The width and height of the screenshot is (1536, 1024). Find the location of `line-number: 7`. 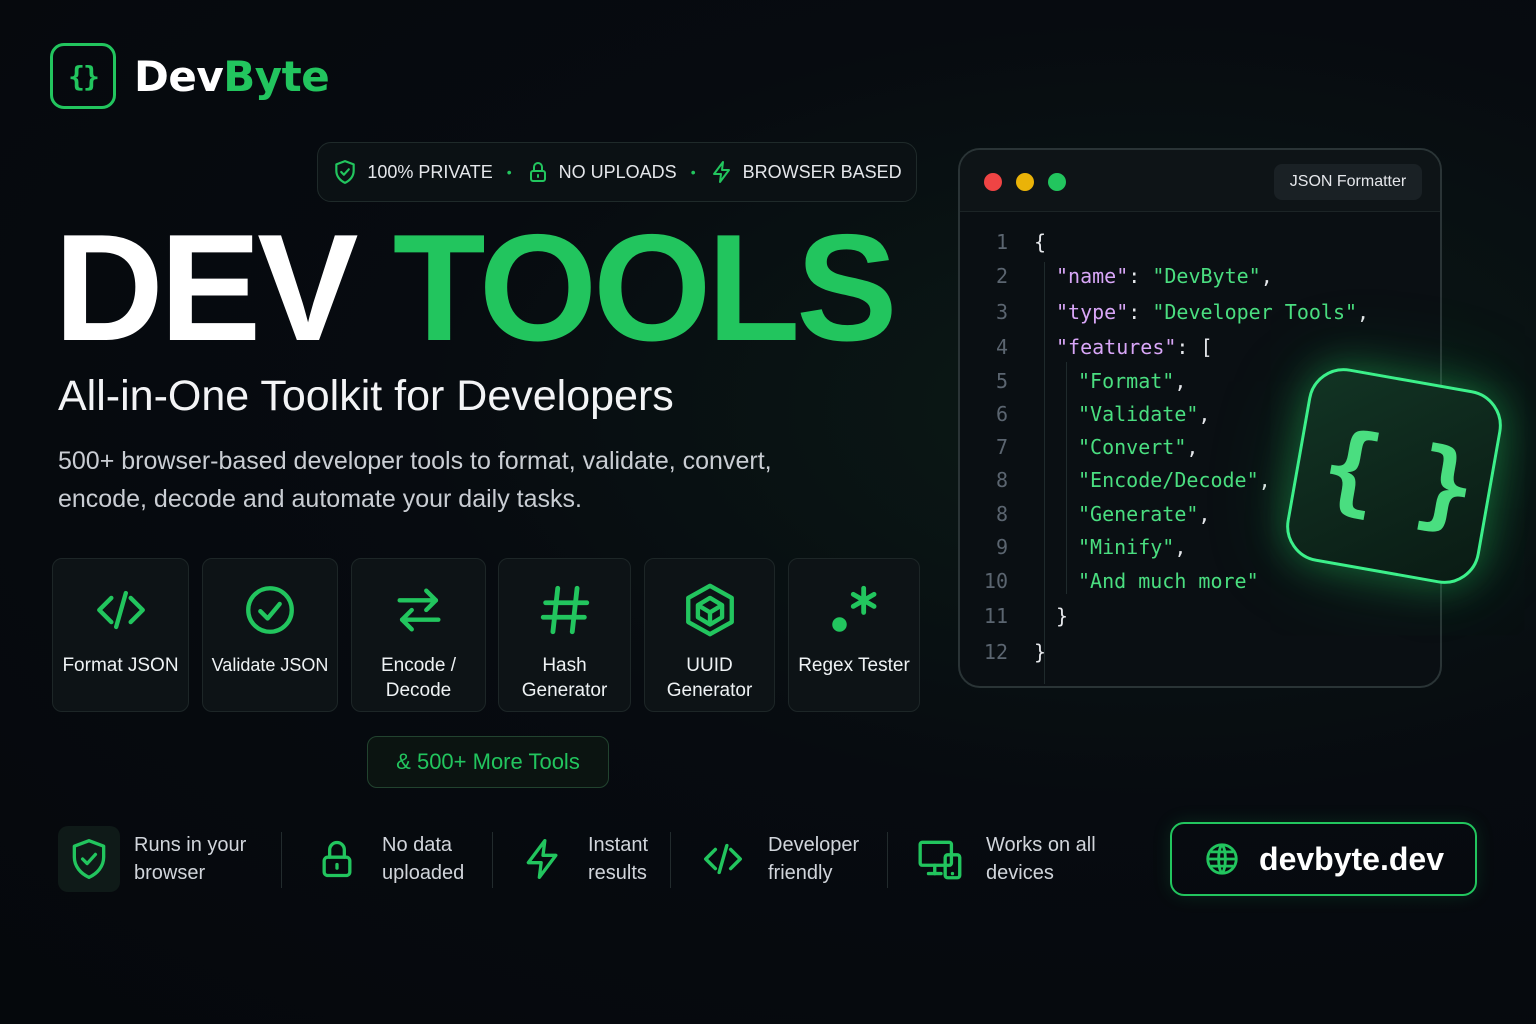

line-number: 7 is located at coordinates (1001, 447).